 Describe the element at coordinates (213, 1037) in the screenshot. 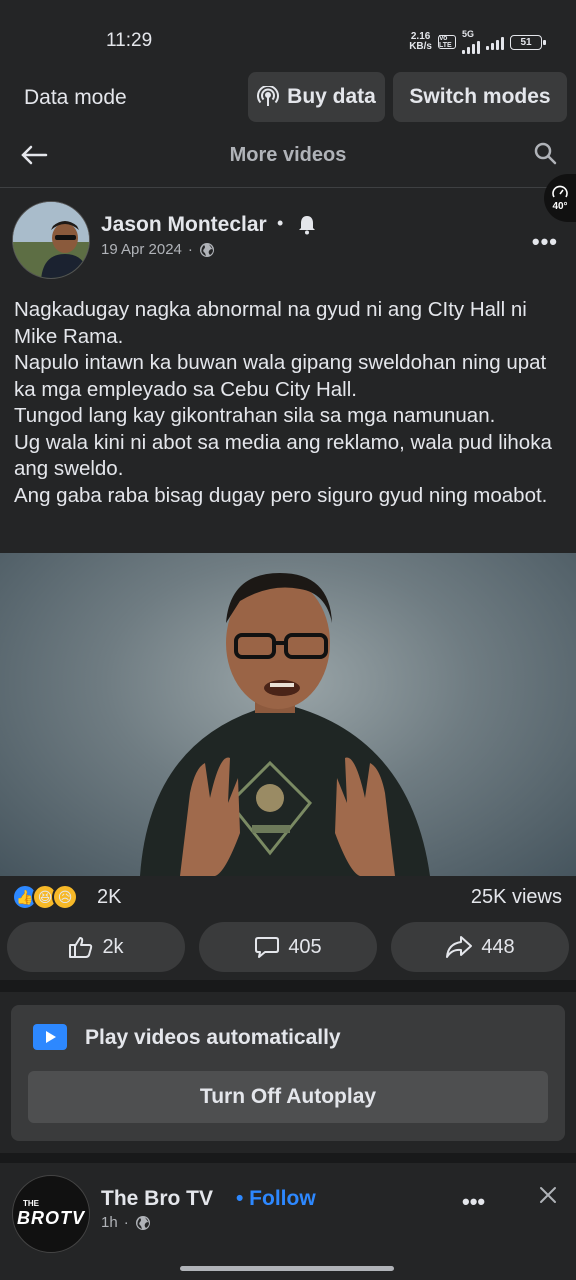

I see `autoplay-title: Play videos automatically` at that location.